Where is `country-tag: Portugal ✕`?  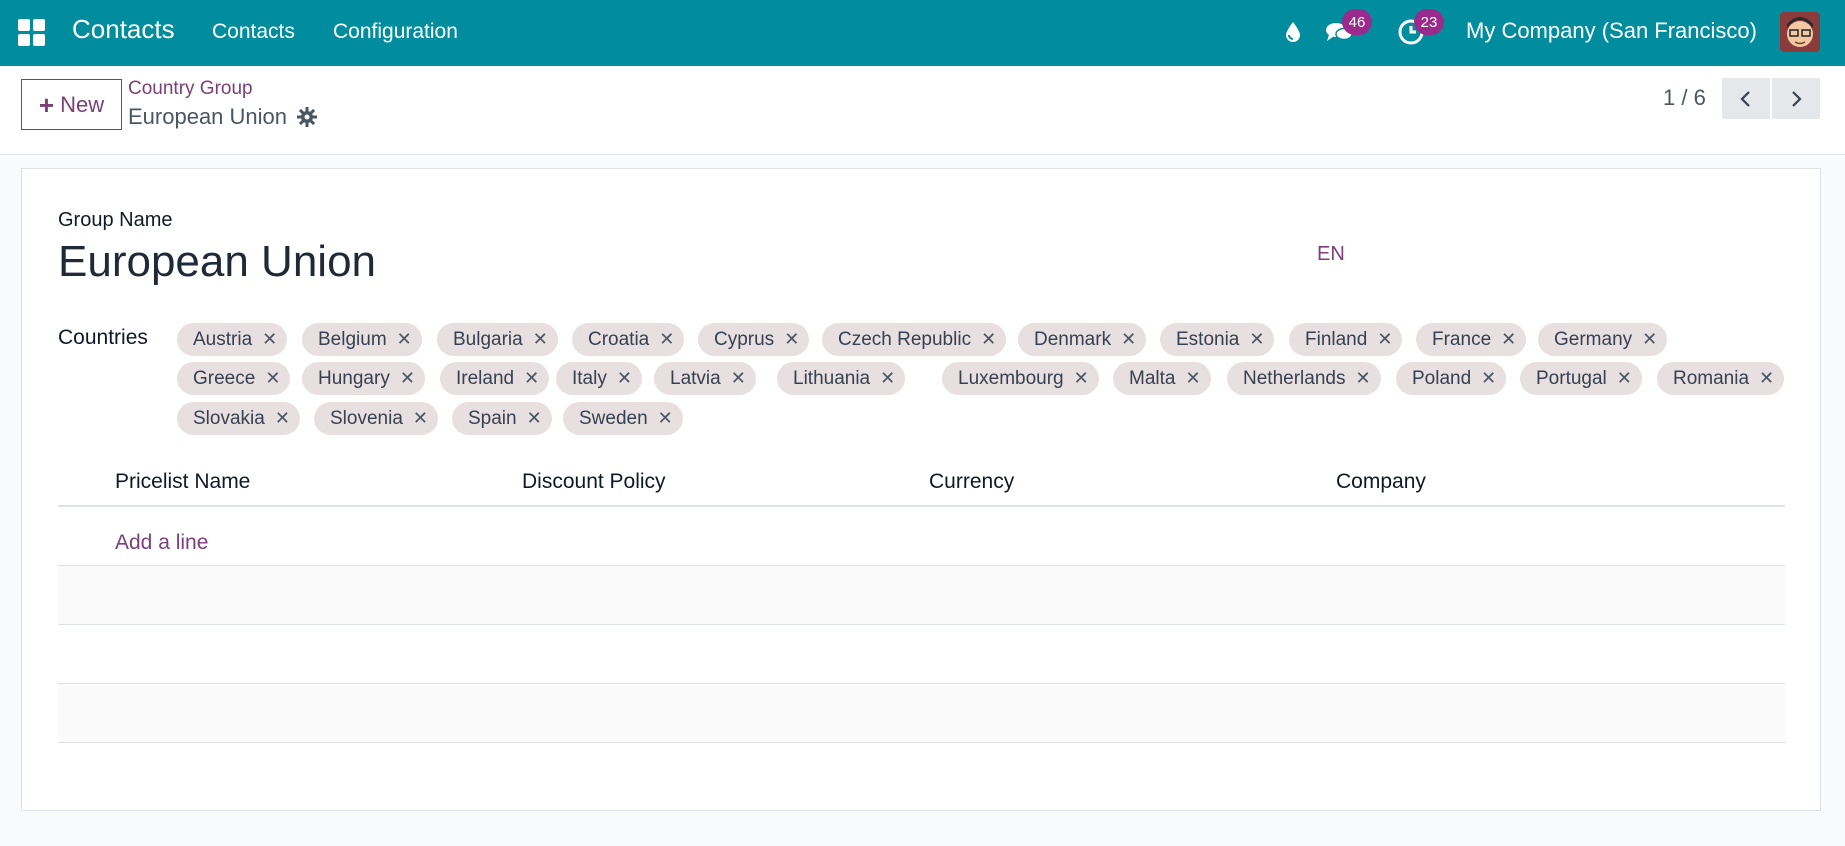
country-tag: Portugal ✕ is located at coordinates (1581, 378).